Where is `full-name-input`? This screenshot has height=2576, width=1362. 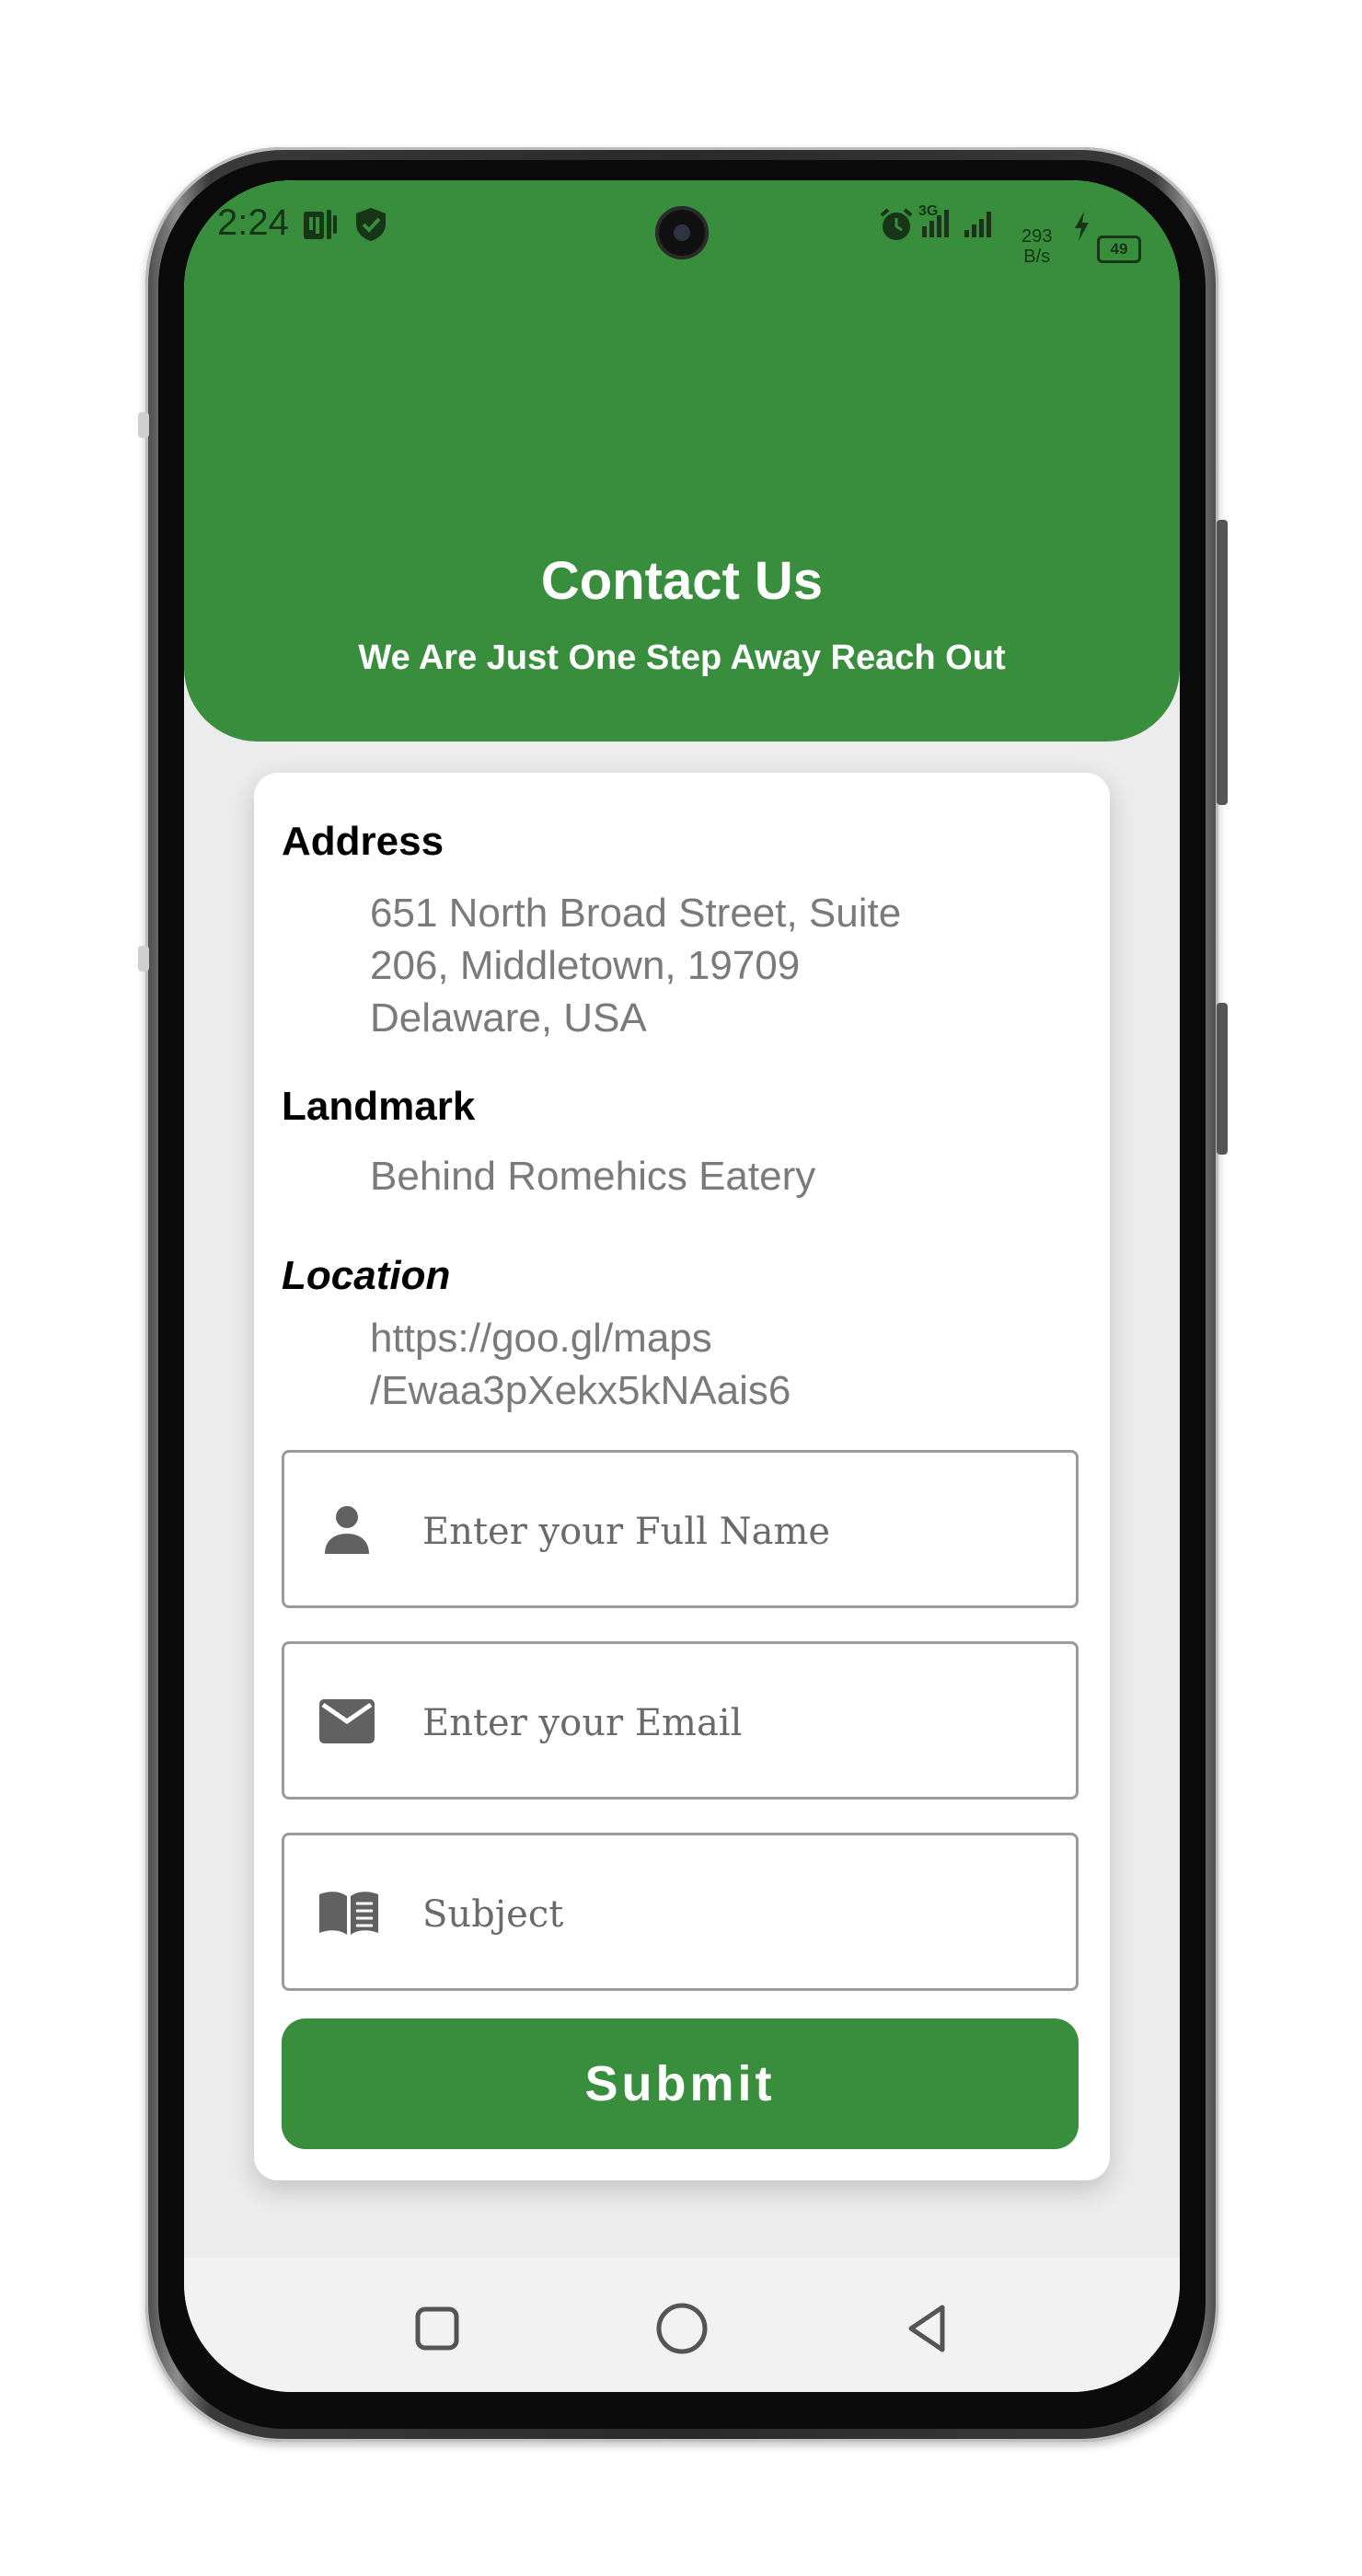
full-name-input is located at coordinates (735, 1531).